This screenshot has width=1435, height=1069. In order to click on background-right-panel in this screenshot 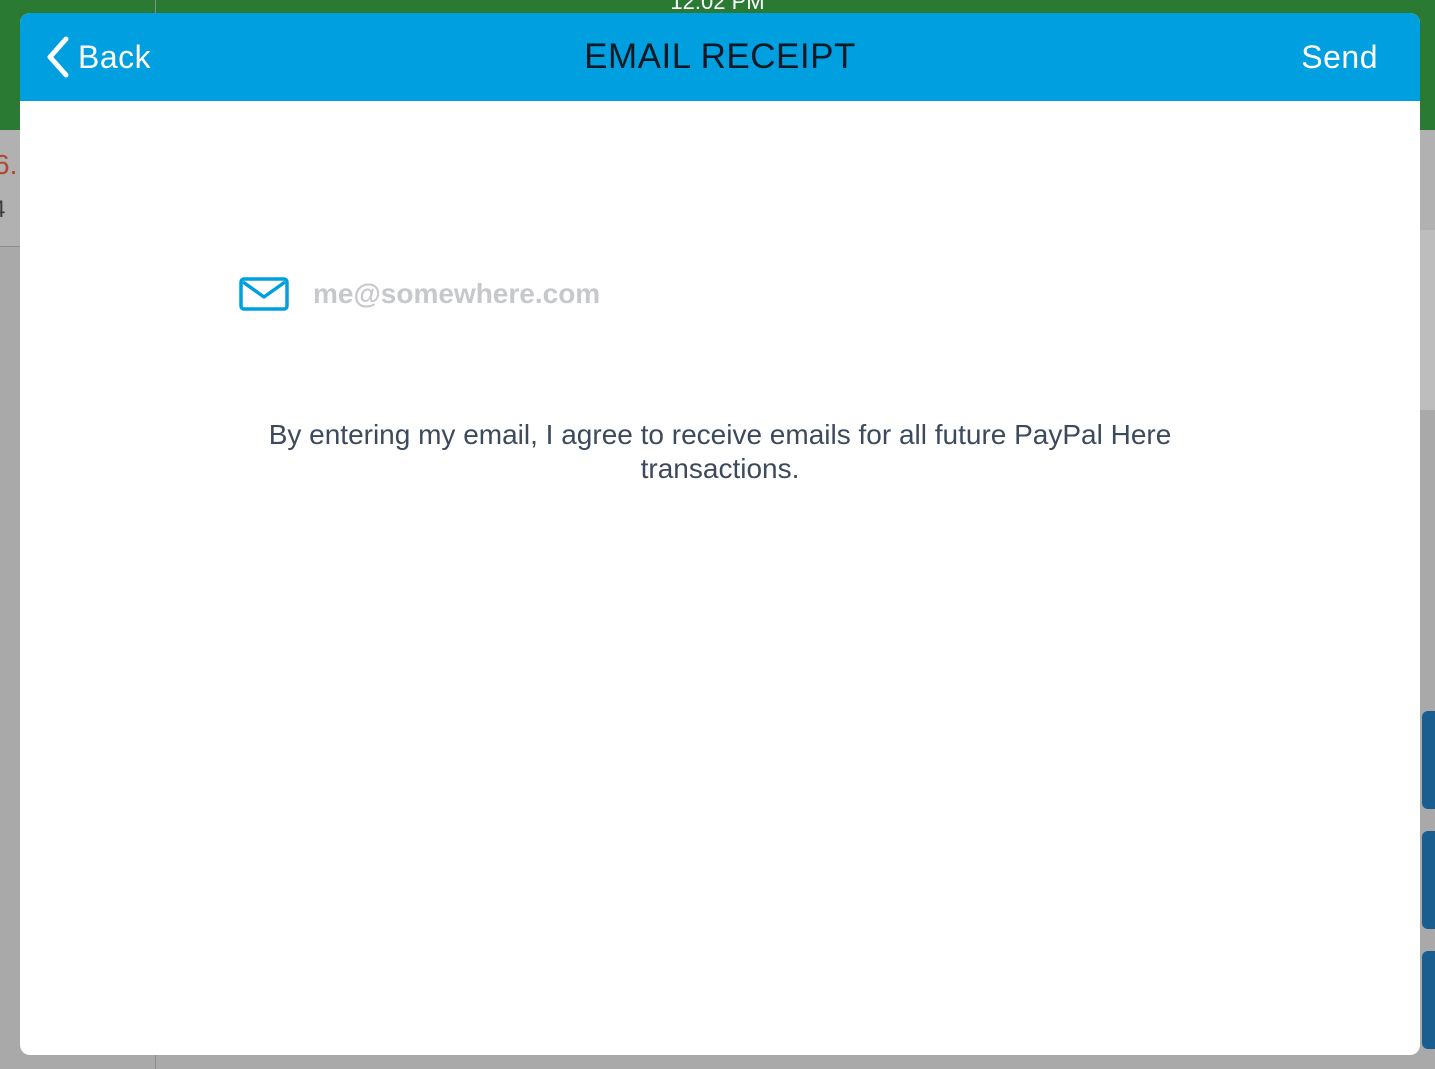, I will do `click(1427, 320)`.